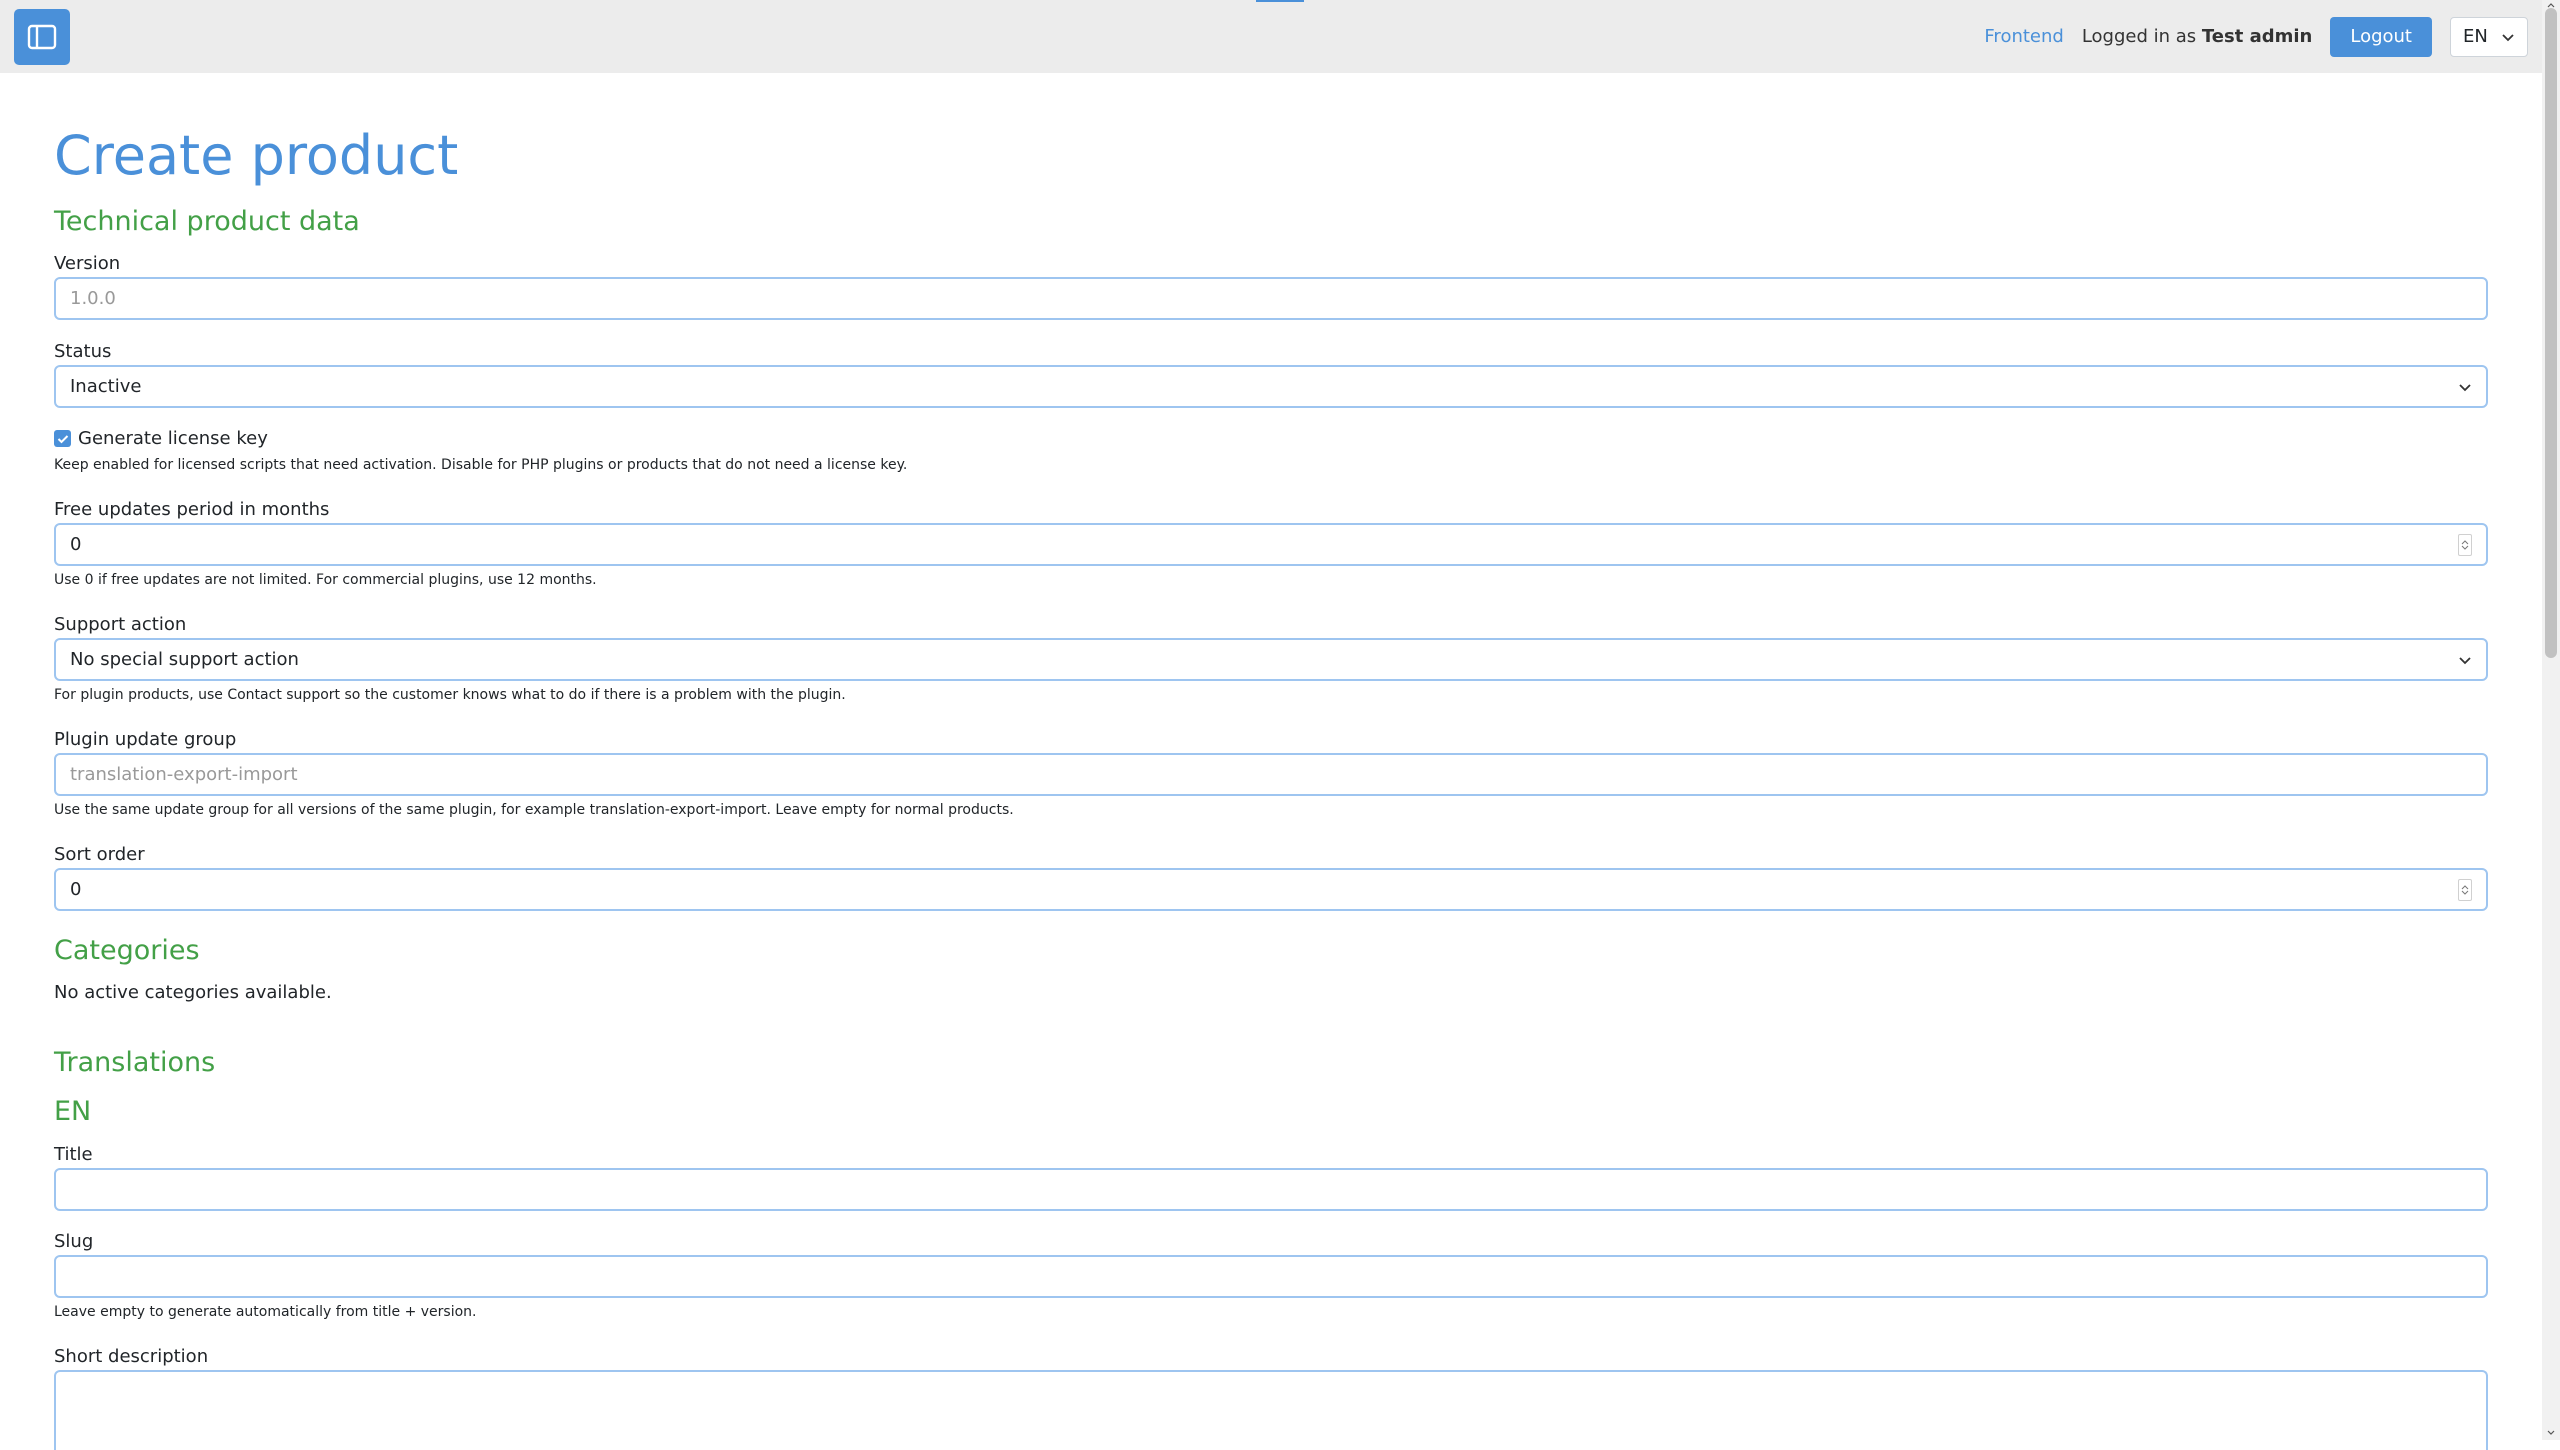 This screenshot has width=2560, height=1450. Describe the element at coordinates (145, 739) in the screenshot. I see `plugin-group-label: Plugin update group` at that location.